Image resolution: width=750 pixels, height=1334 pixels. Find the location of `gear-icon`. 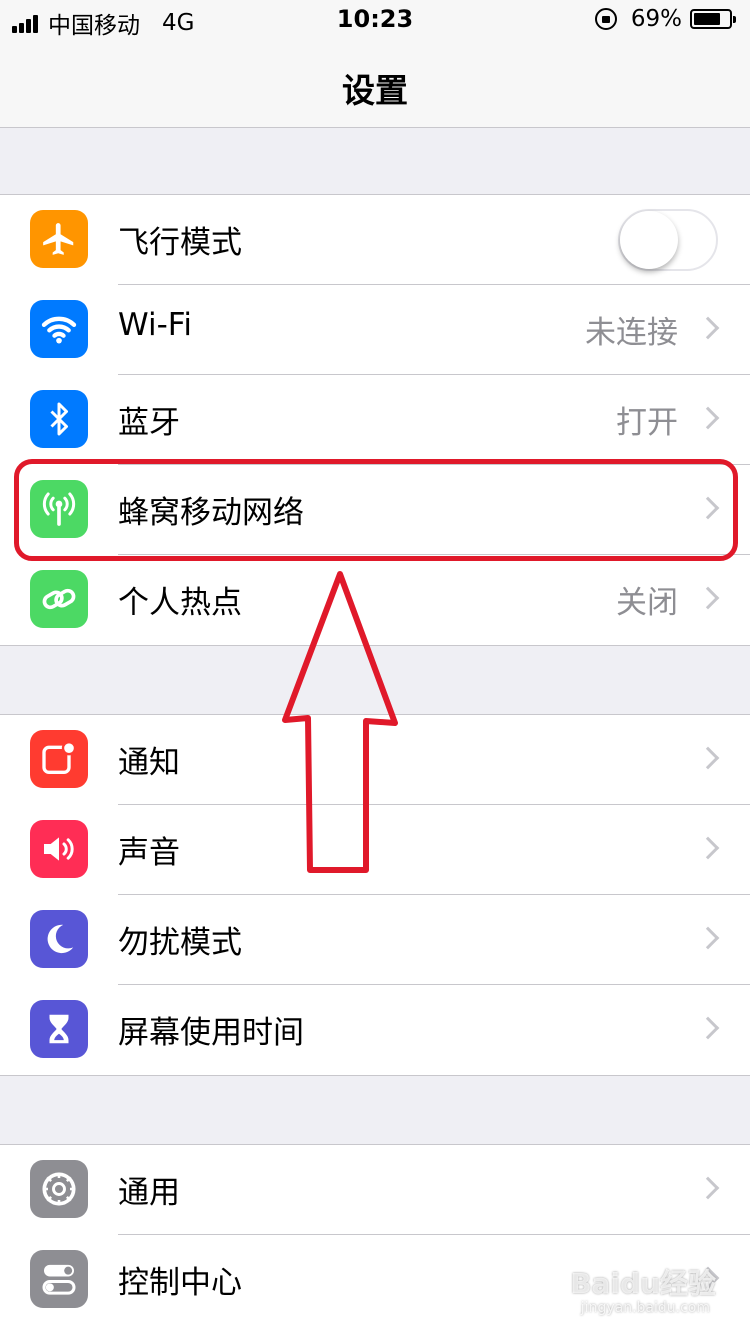

gear-icon is located at coordinates (59, 1189).